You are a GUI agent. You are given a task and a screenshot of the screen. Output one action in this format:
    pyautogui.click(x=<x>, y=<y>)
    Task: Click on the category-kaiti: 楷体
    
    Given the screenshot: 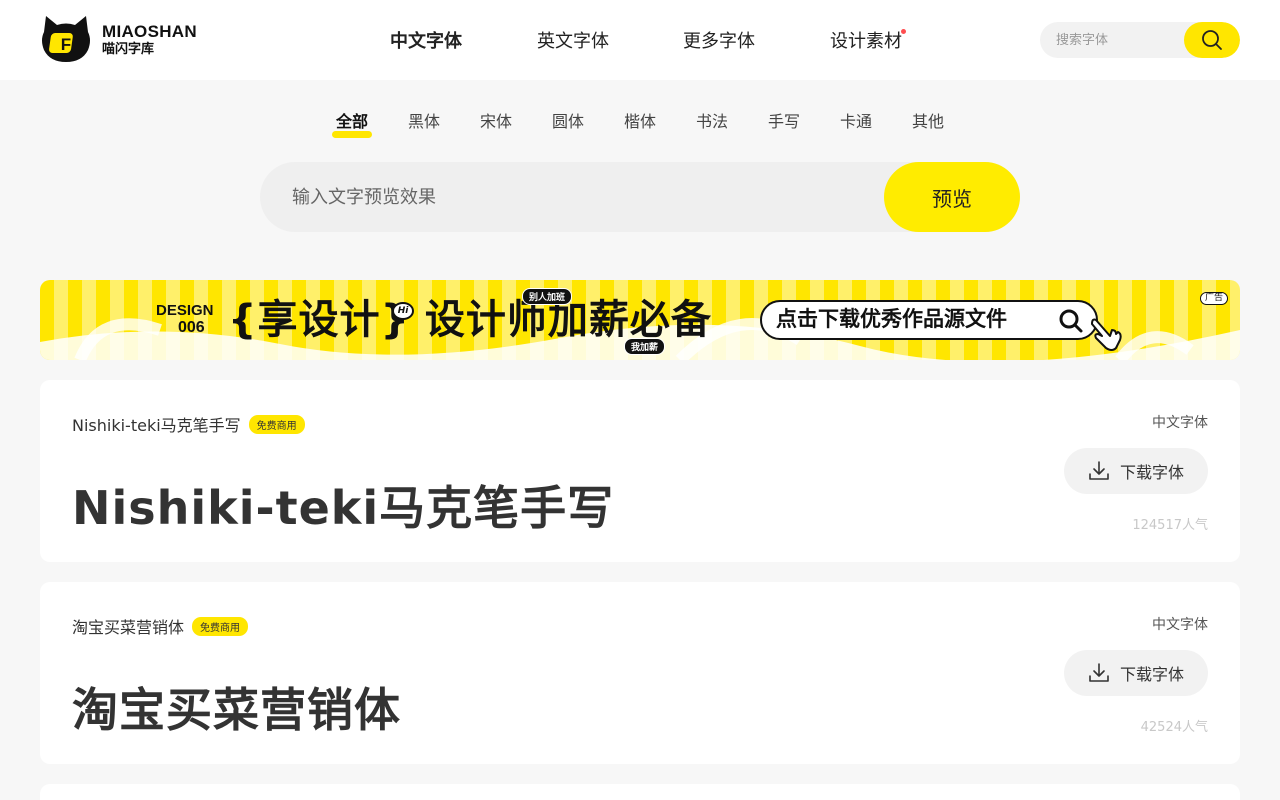 What is the action you would take?
    pyautogui.click(x=640, y=120)
    